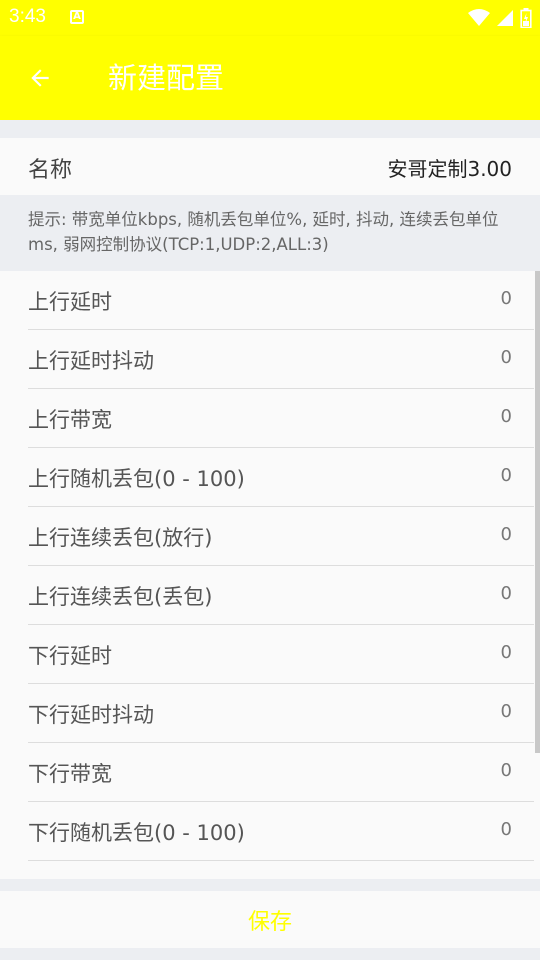  I want to click on status-icons, so click(500, 18).